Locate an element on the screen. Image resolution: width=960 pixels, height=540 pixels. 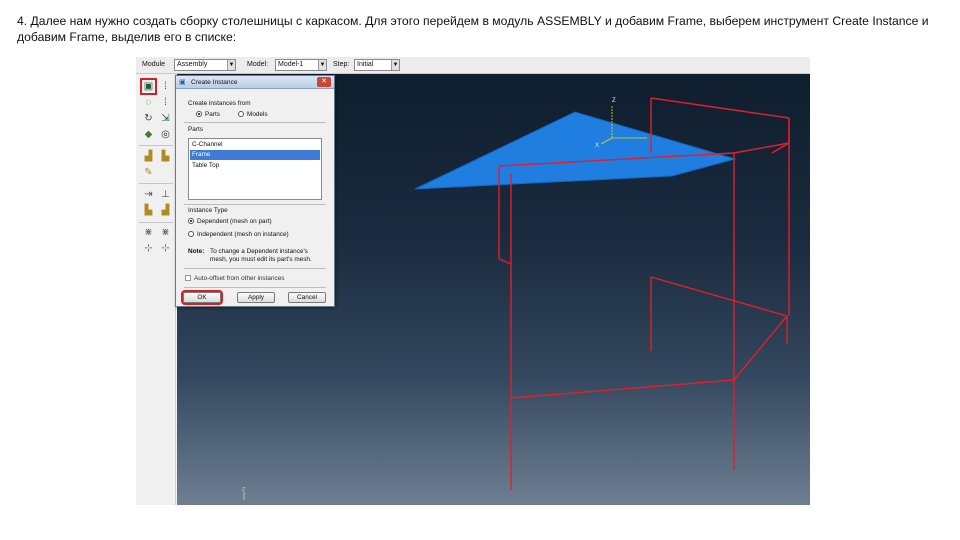
dependent-label: Dependent (mesh on part) is located at coordinates (234, 221).